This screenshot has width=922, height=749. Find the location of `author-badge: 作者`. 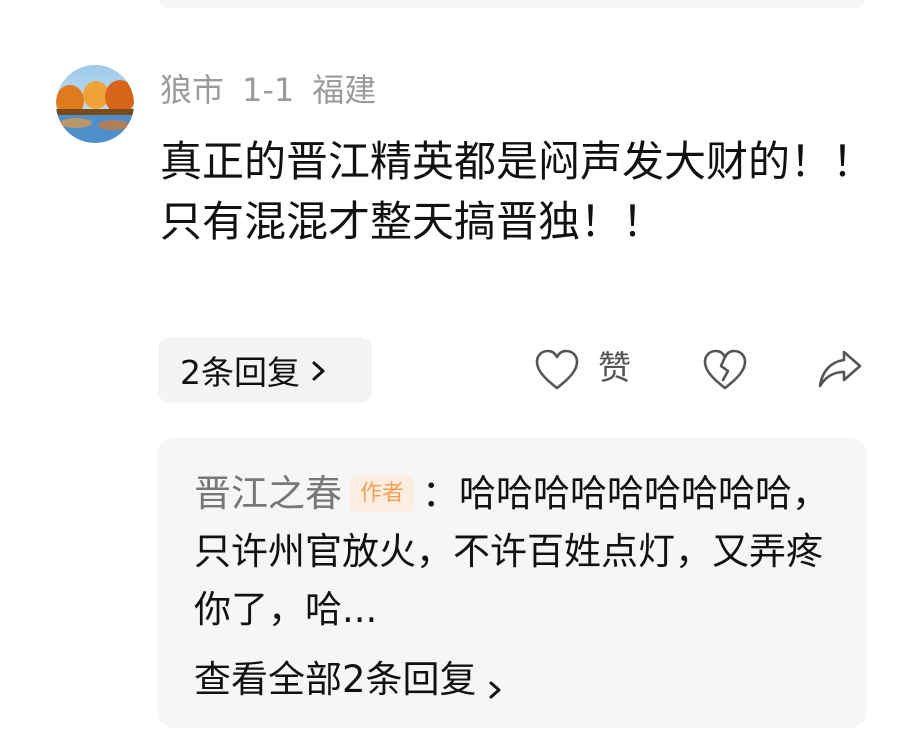

author-badge: 作者 is located at coordinates (382, 494).